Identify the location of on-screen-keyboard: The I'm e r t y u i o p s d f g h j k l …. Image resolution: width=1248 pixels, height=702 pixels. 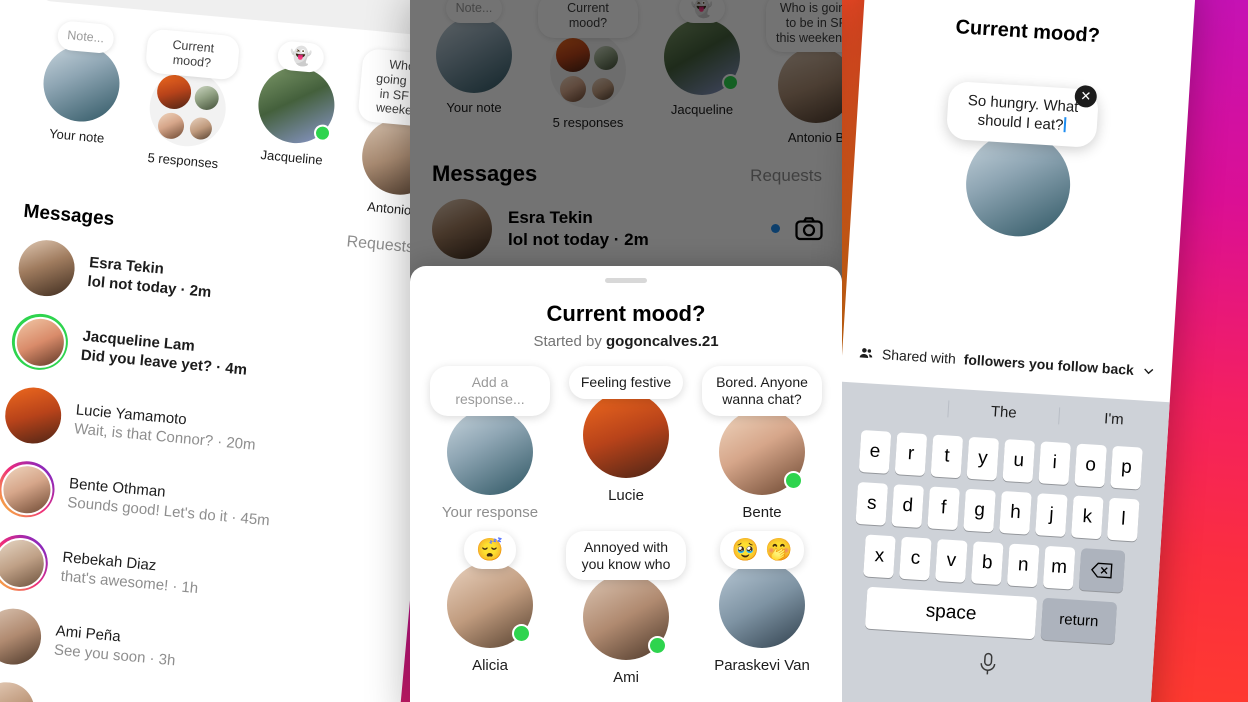
(994, 541).